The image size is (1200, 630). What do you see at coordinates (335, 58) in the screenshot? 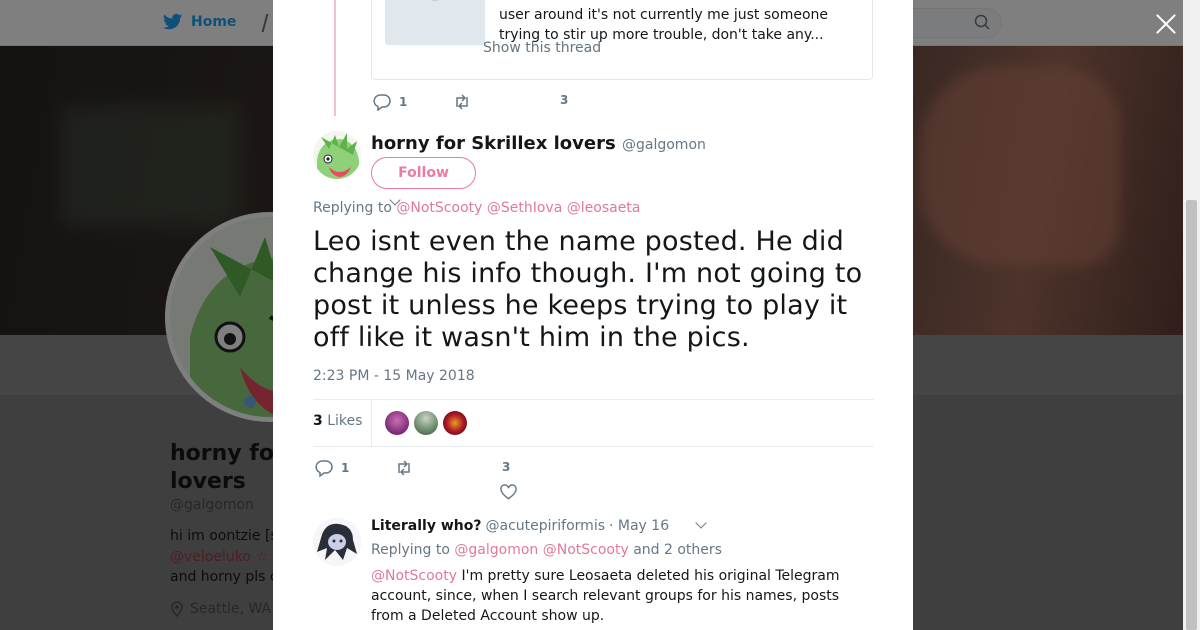
I see `thread-connector-line` at bounding box center [335, 58].